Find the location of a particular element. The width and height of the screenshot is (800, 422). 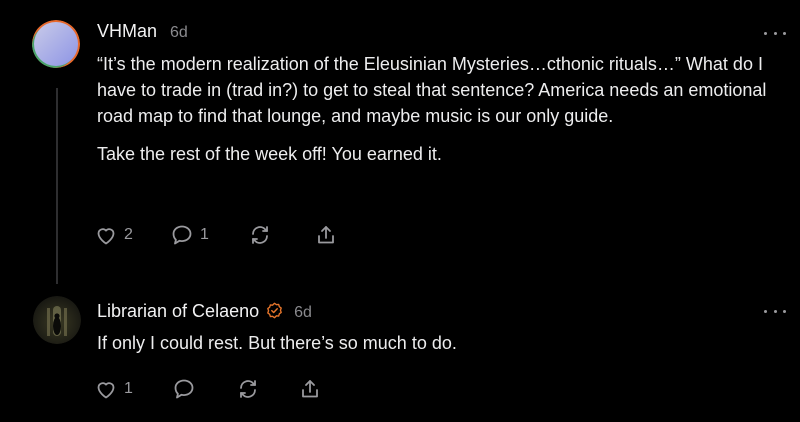

reply-button: 1 is located at coordinates (189, 235).